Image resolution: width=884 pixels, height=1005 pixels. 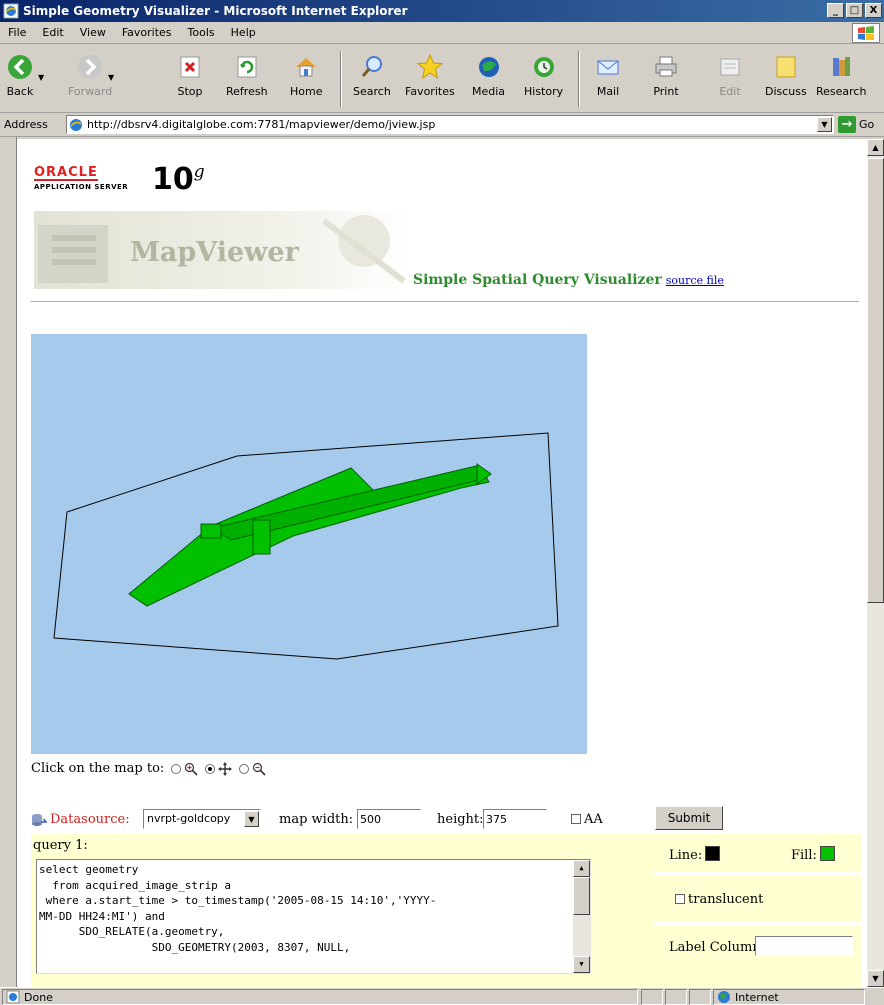 What do you see at coordinates (306, 75) in the screenshot?
I see `home-button: Home` at bounding box center [306, 75].